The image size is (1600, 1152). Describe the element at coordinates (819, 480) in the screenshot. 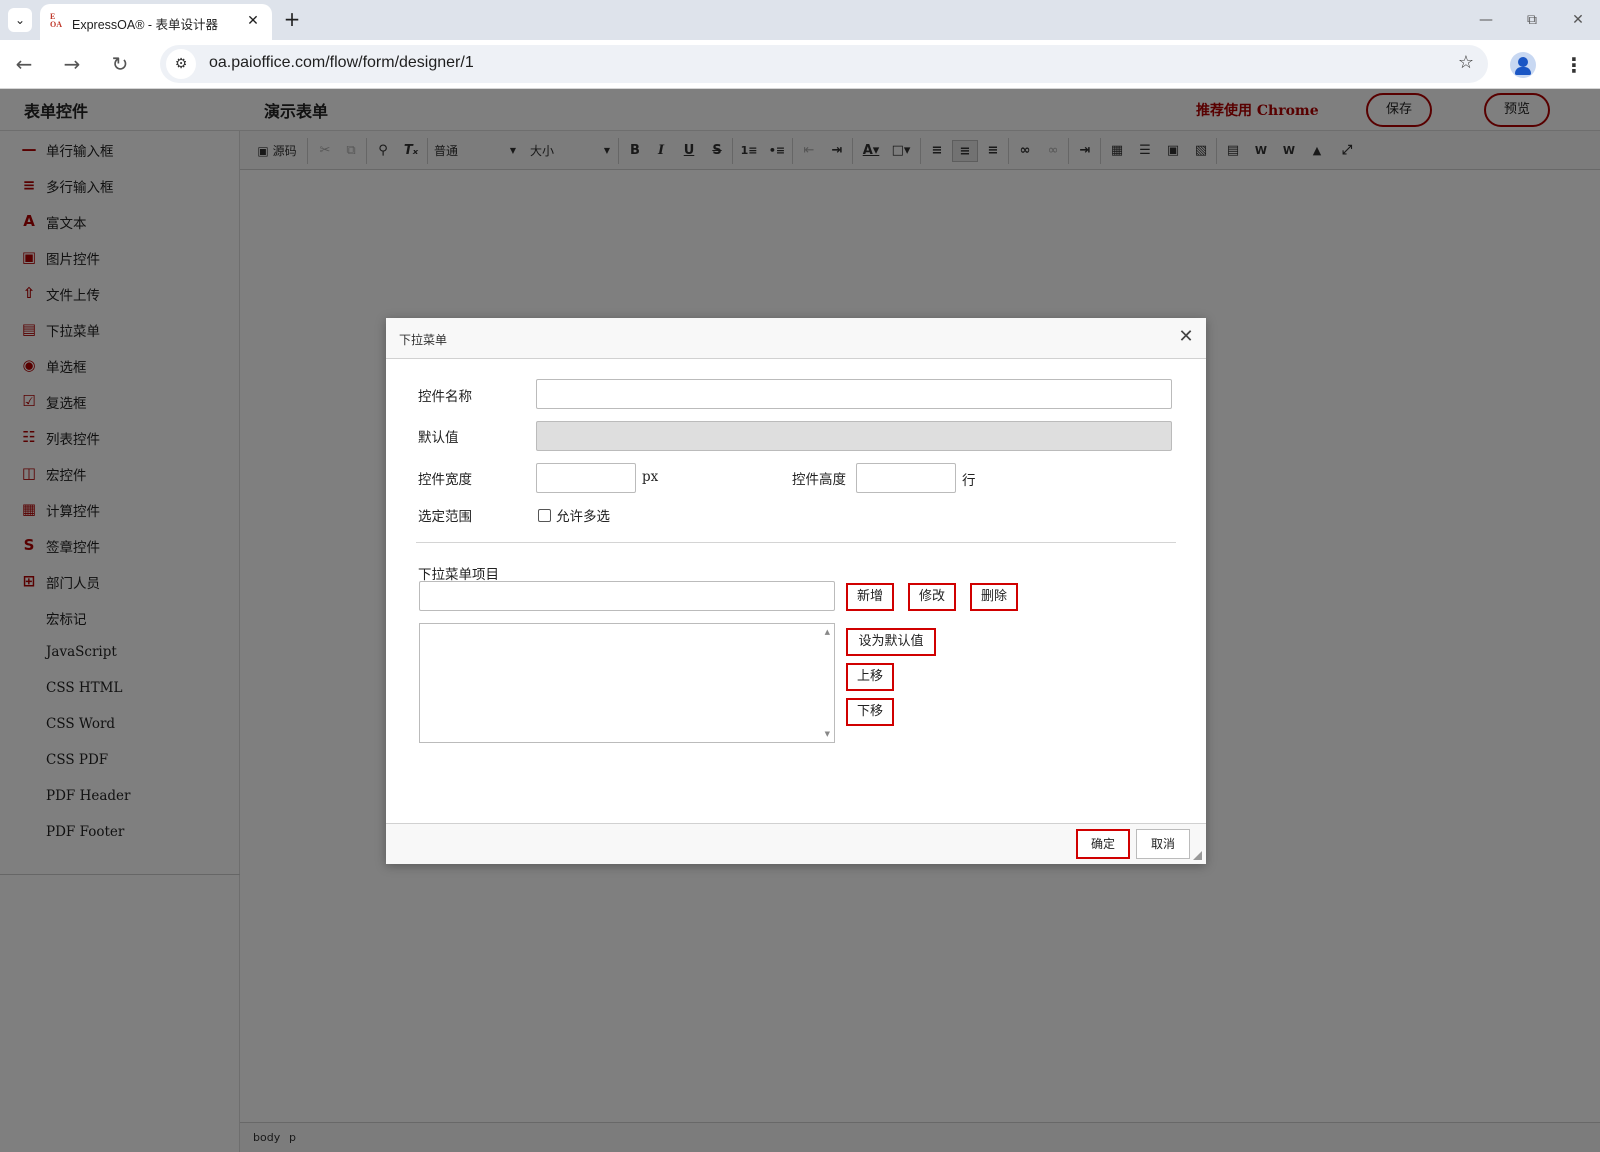

I see `height-label: 控件高度` at that location.